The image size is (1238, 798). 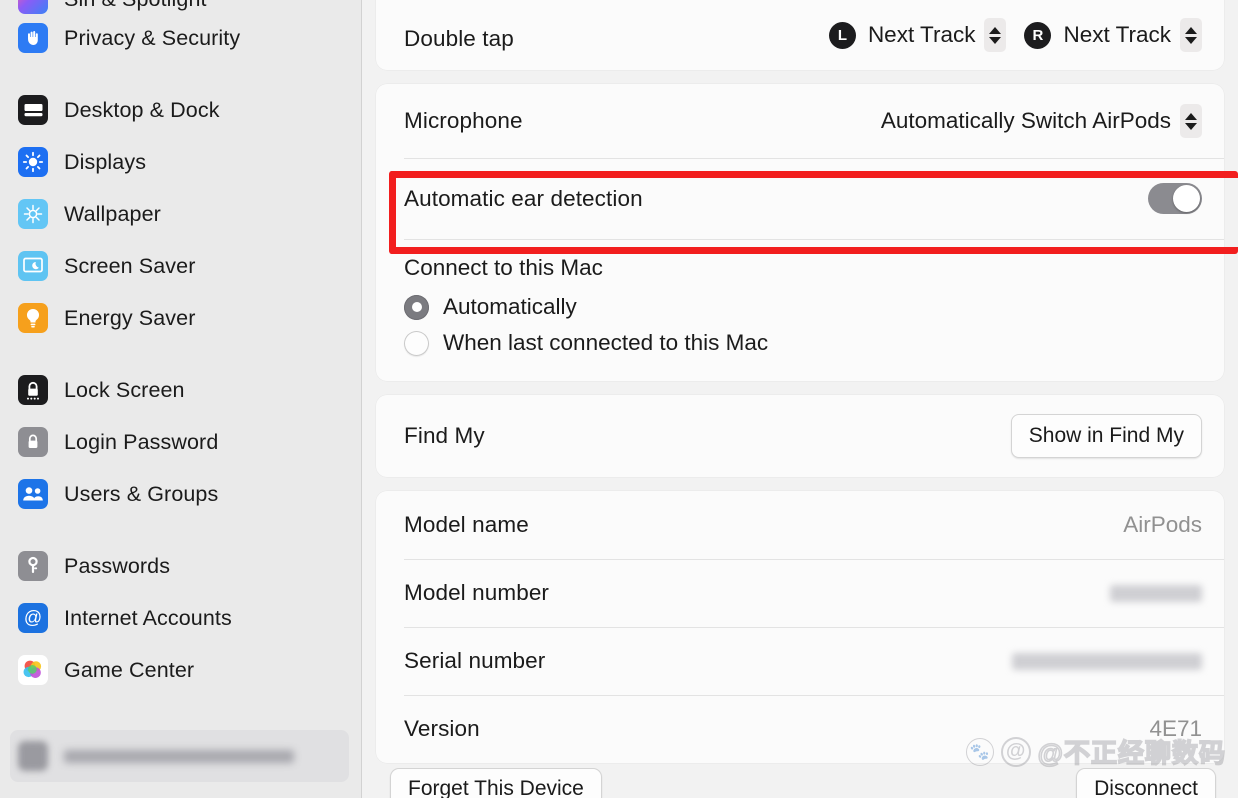 What do you see at coordinates (141, 493) in the screenshot?
I see `sidebar-item-label: Users & Groups` at bounding box center [141, 493].